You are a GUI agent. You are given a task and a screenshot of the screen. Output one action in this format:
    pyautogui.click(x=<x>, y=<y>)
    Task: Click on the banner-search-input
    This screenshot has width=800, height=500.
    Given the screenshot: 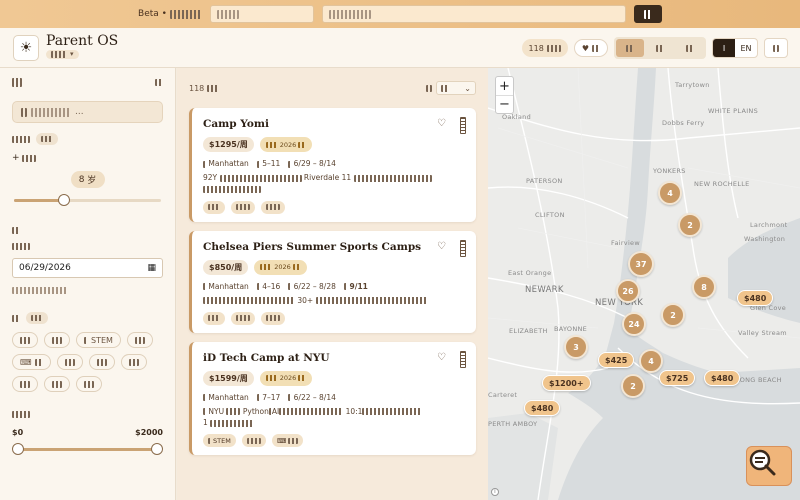 What is the action you would take?
    pyautogui.click(x=261, y=14)
    